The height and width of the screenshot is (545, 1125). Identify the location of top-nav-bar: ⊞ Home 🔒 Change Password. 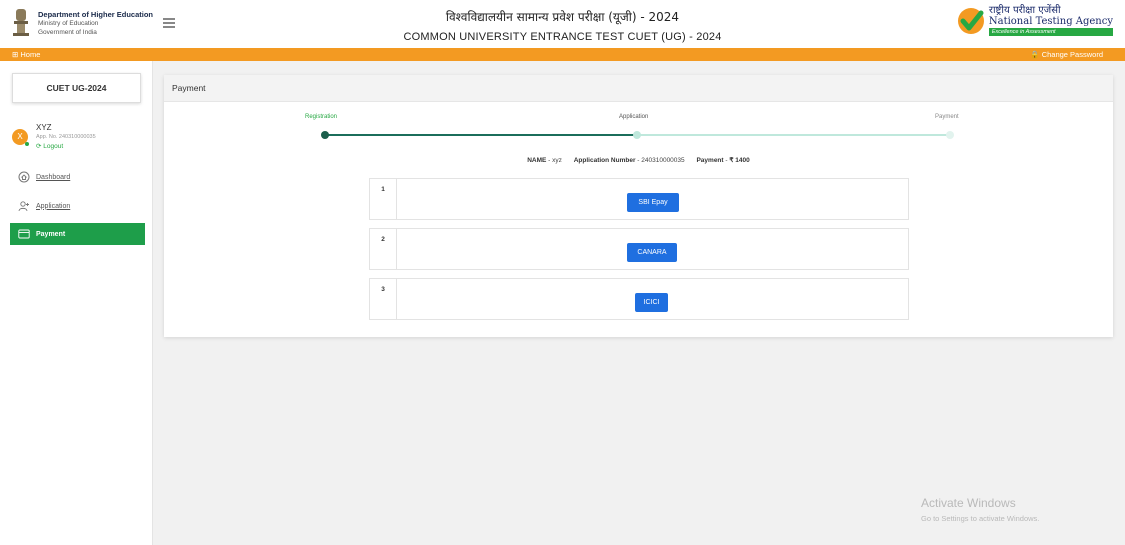
(562, 54).